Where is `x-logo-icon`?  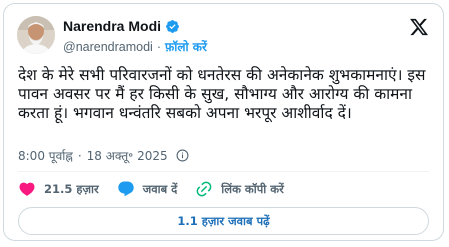
x-logo-icon is located at coordinates (419, 27).